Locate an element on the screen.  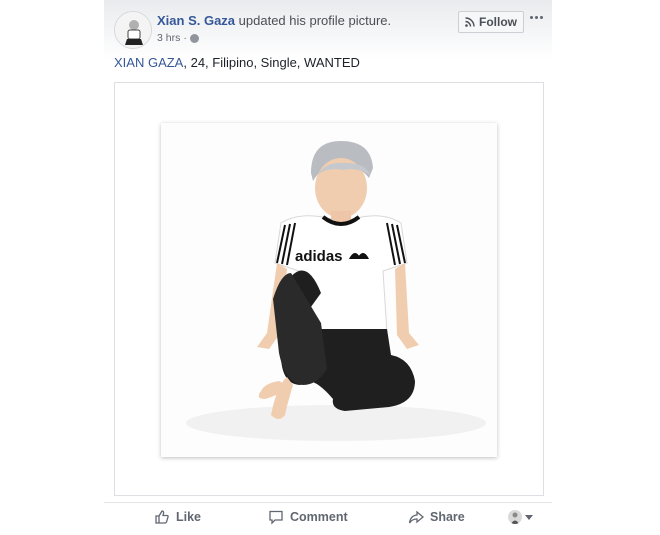
follow-button: Follow is located at coordinates (491, 22).